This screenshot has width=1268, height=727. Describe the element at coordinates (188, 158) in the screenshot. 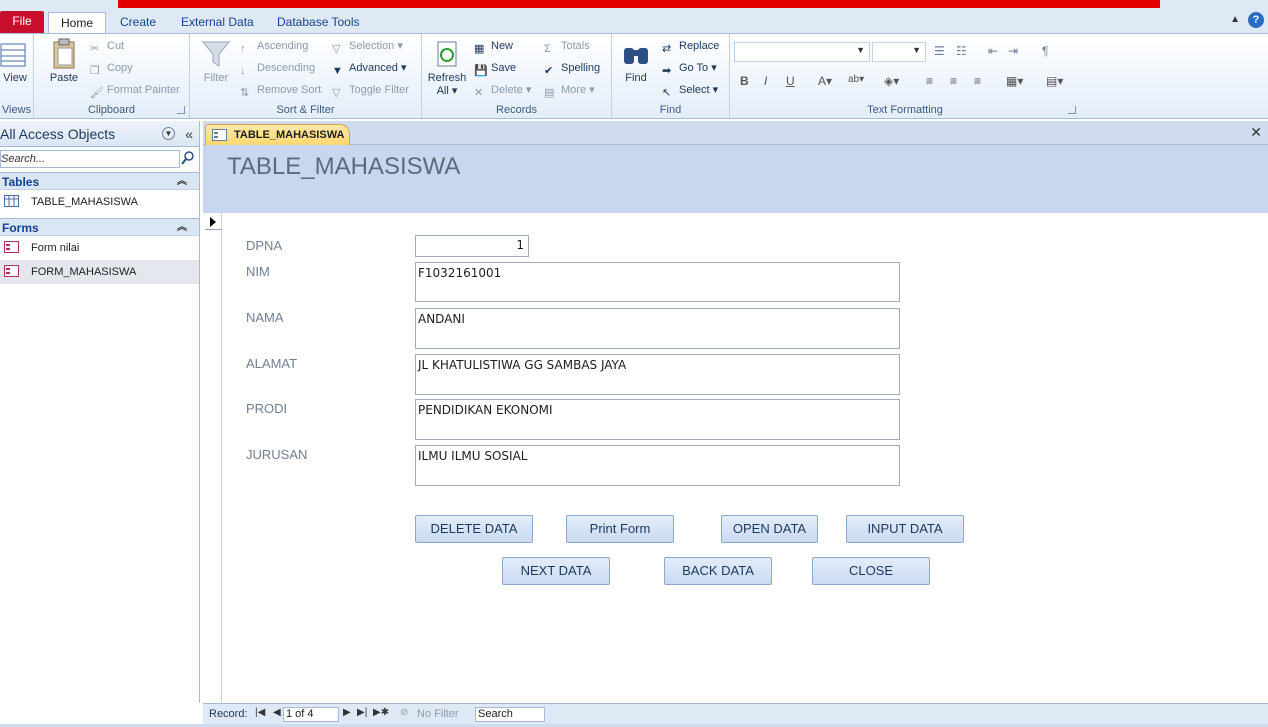

I see `search-icon` at that location.